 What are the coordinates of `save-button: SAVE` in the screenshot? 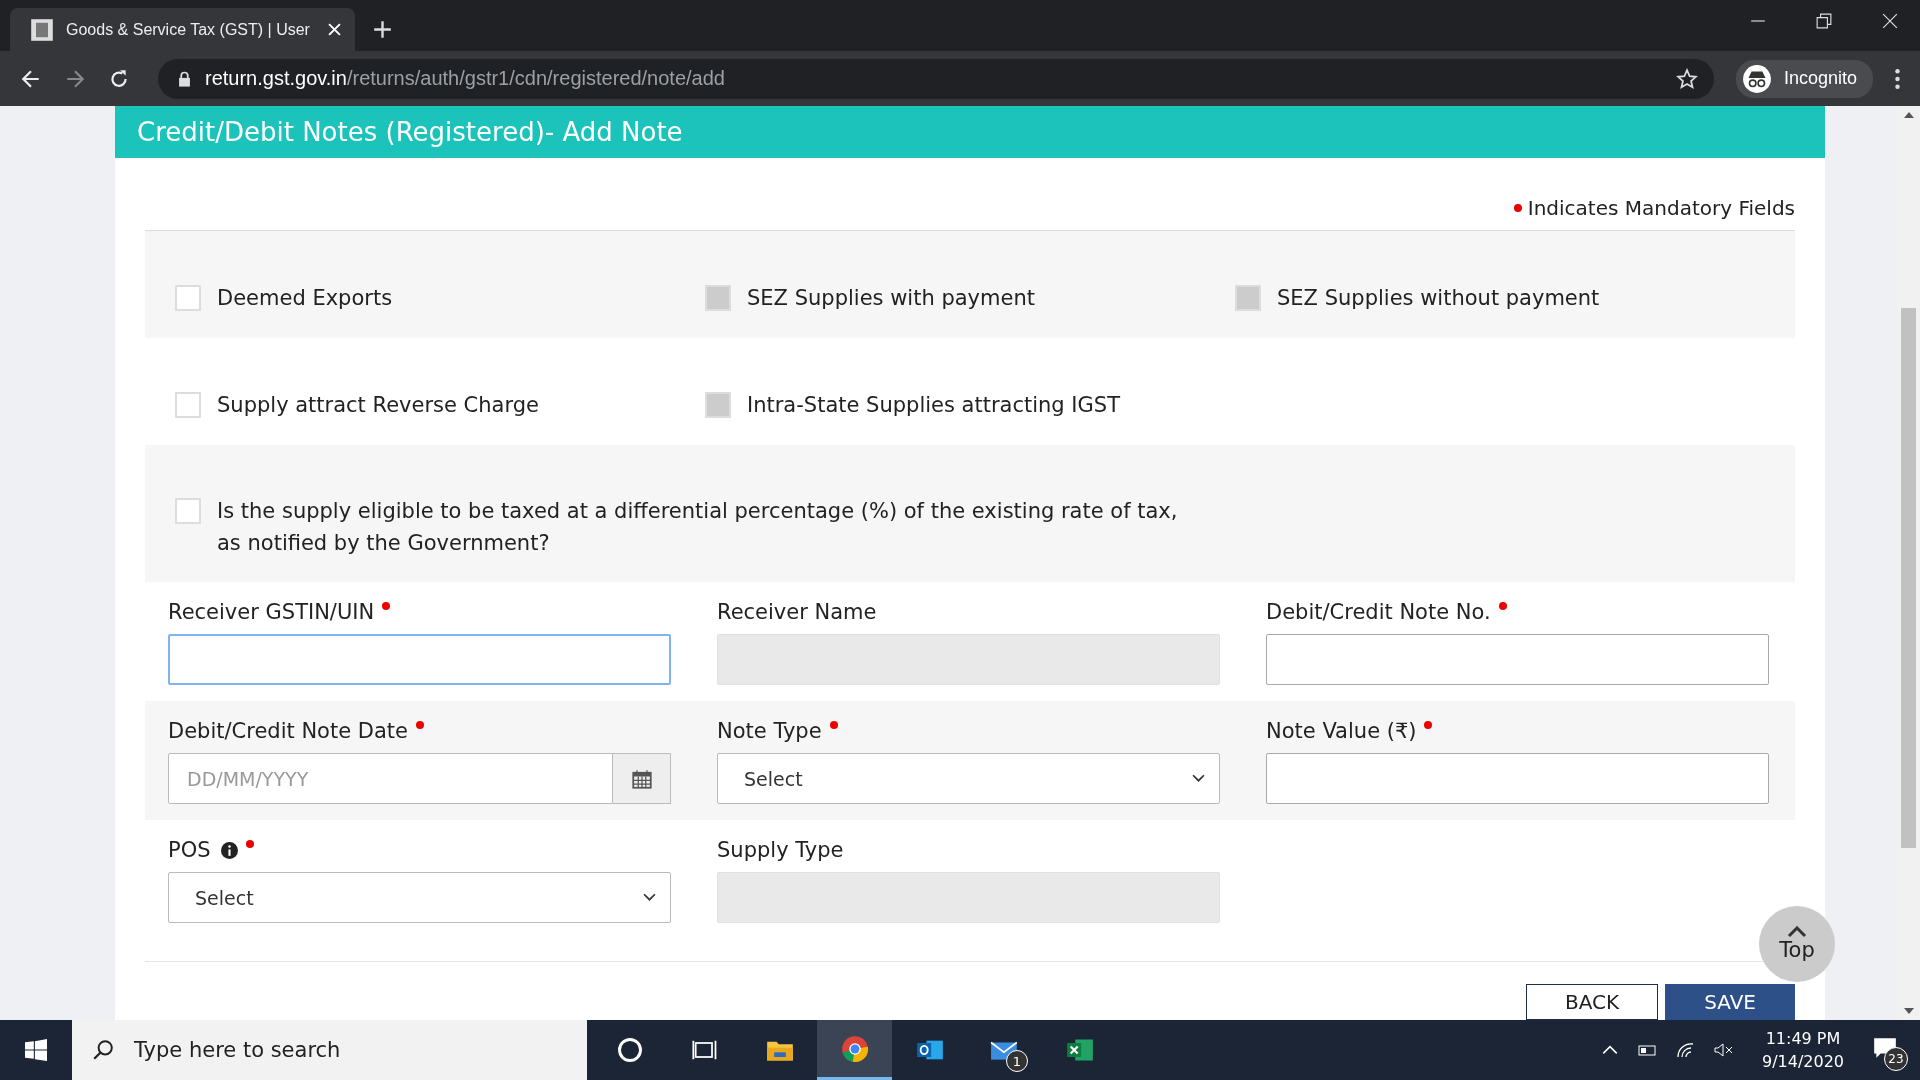 It's located at (1730, 1002).